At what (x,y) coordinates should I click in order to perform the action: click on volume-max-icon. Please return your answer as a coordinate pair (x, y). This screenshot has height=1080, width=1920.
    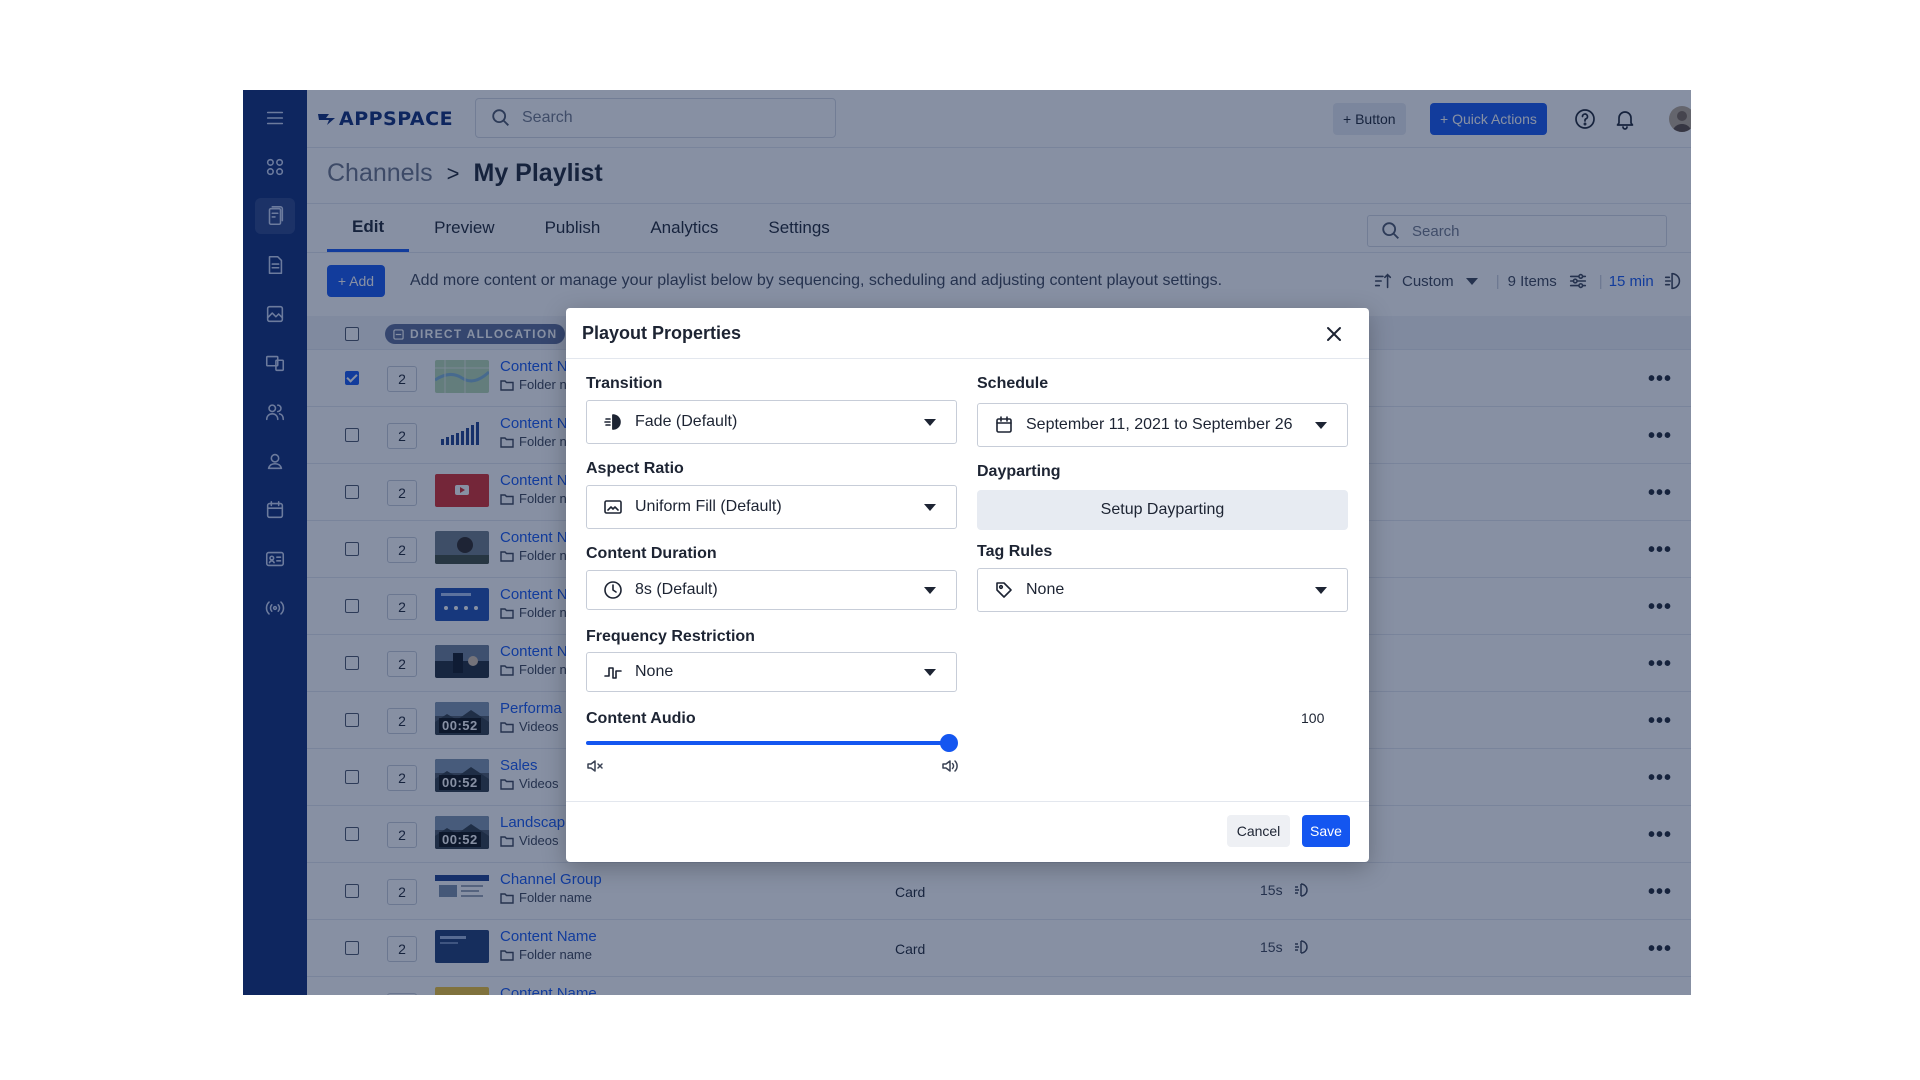
    Looking at the image, I should click on (950, 766).